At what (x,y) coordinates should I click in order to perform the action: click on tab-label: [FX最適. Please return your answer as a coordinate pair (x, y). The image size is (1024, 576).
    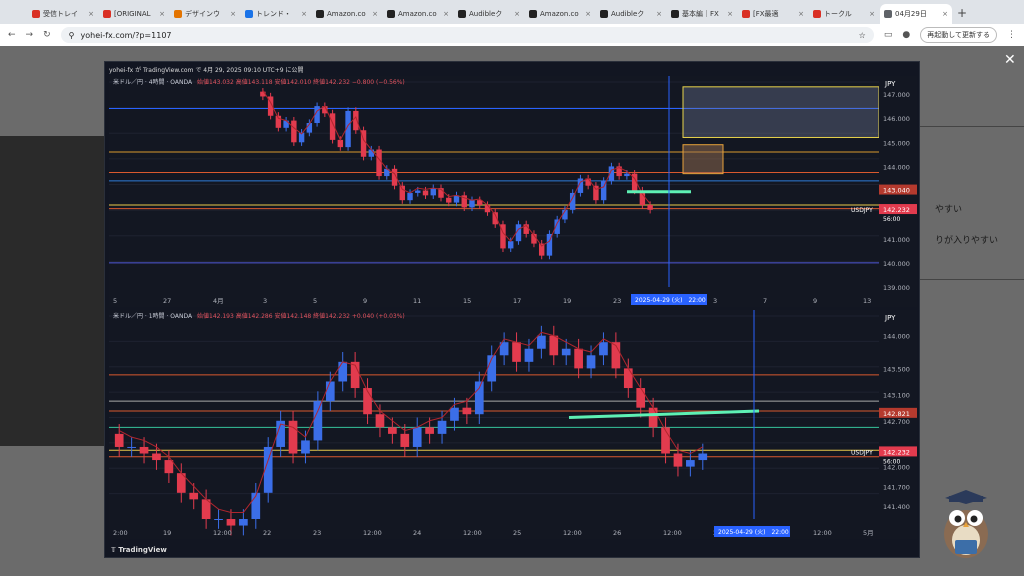
    Looking at the image, I should click on (766, 14).